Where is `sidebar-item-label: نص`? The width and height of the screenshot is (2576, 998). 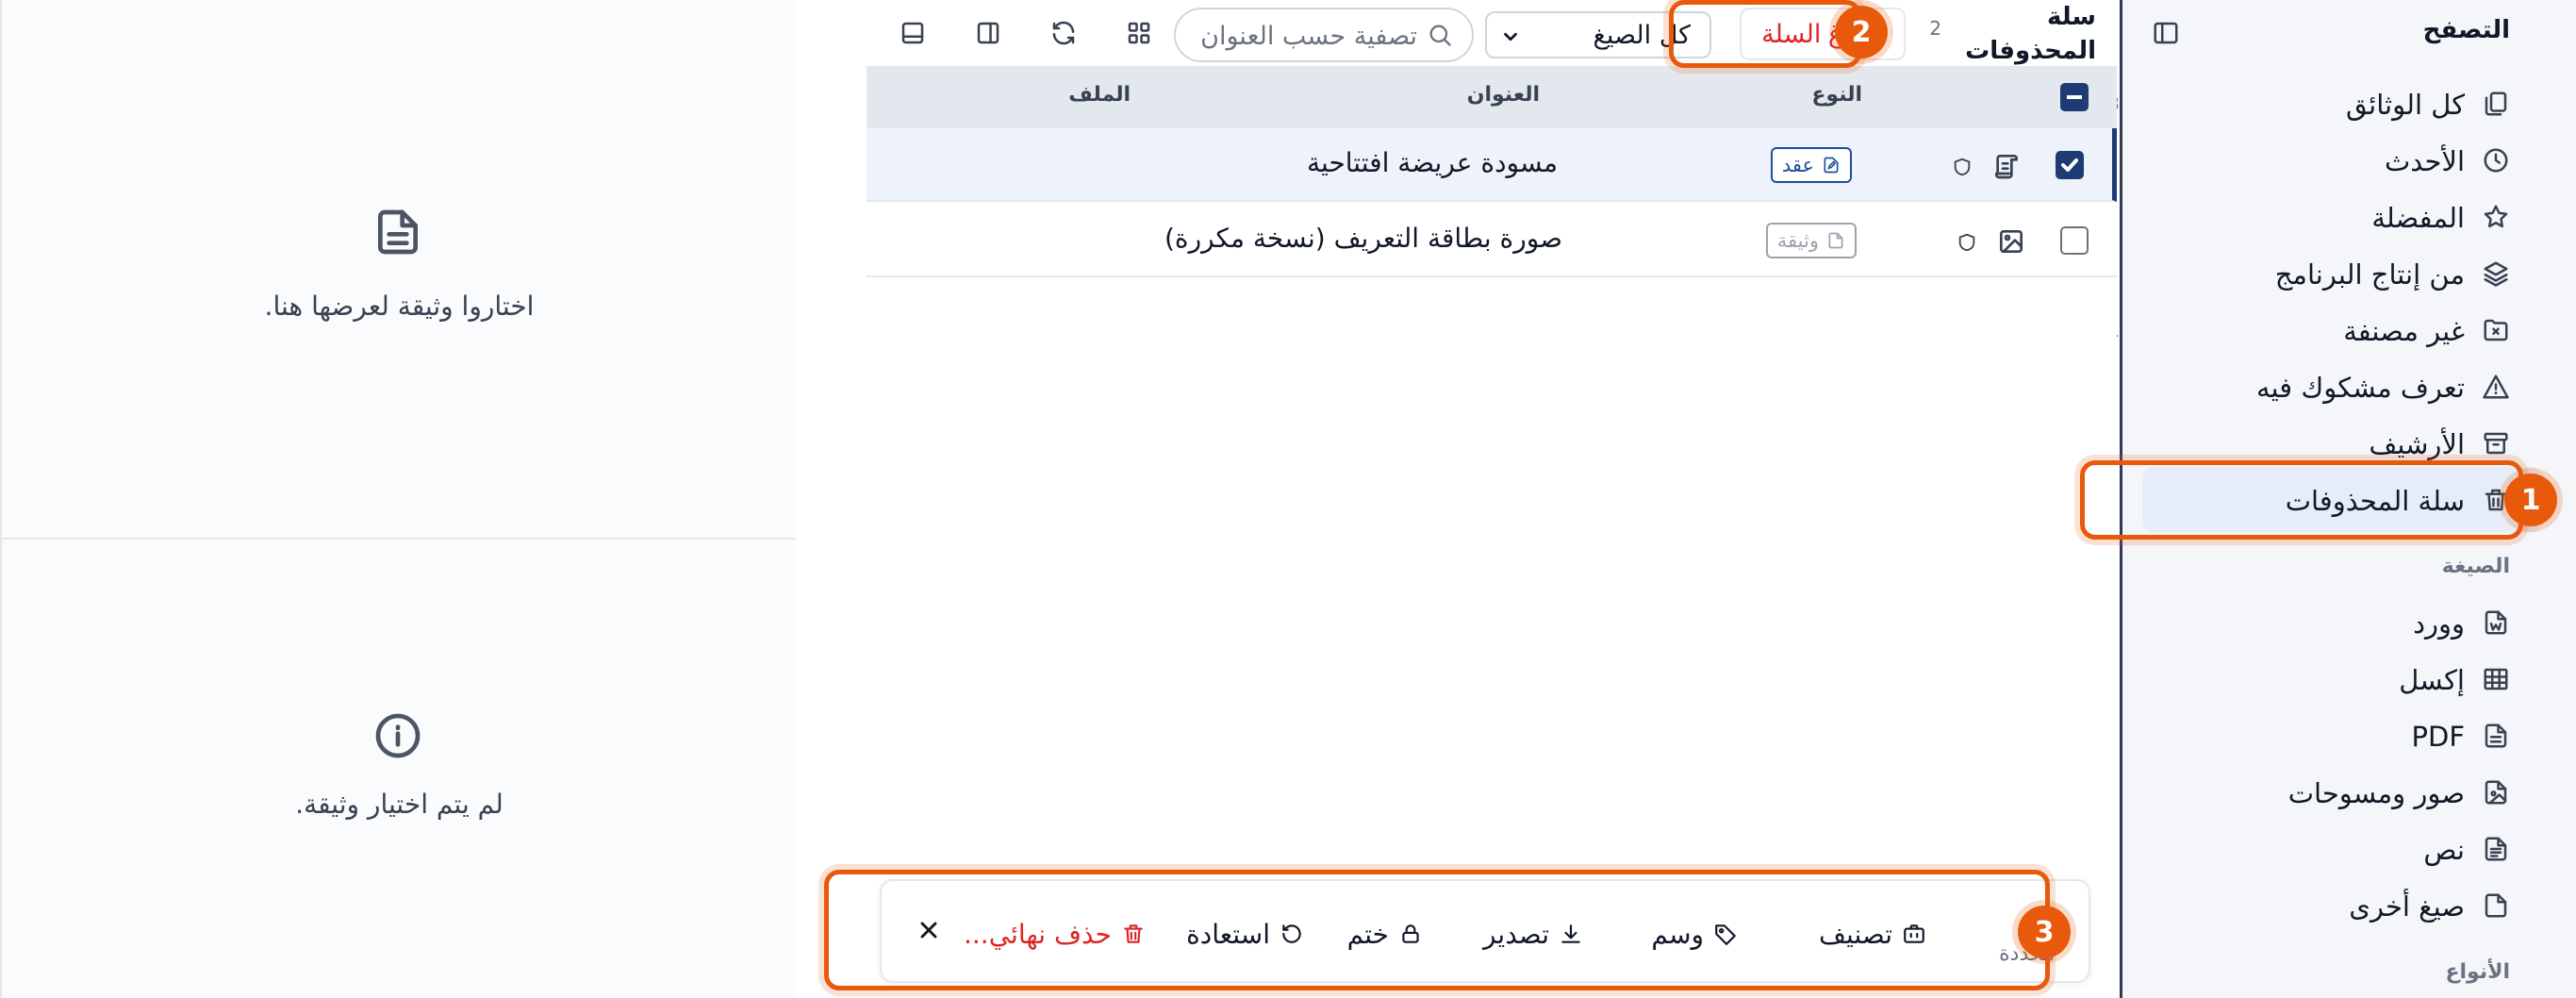 sidebar-item-label: نص is located at coordinates (2444, 850).